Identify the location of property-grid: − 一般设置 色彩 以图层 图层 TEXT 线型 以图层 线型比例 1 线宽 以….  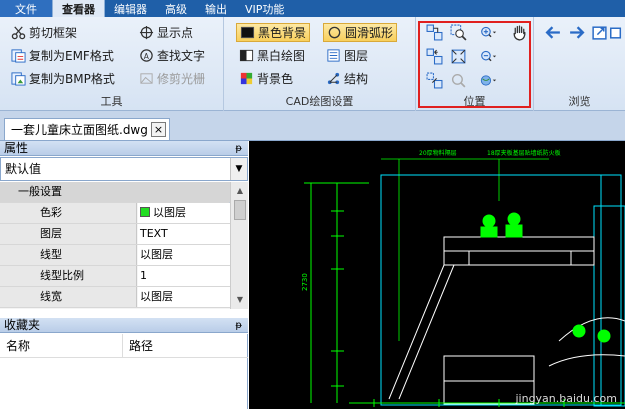
(115, 245).